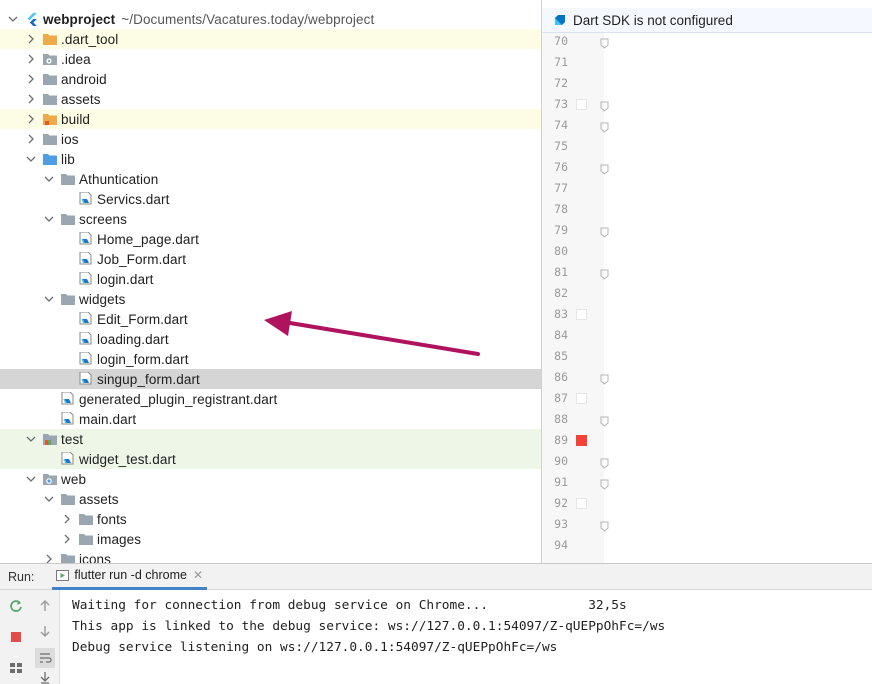 Image resolution: width=872 pixels, height=684 pixels. I want to click on line-number: 80, so click(555, 251).